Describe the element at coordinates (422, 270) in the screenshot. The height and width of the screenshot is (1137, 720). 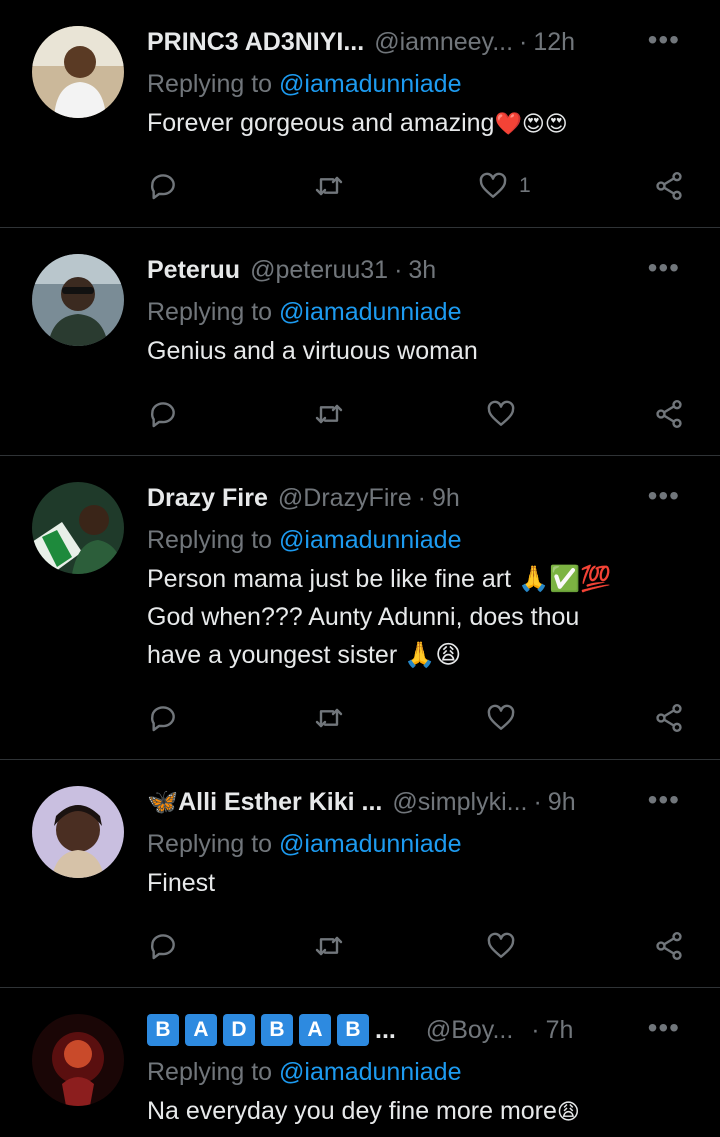
I see `timestamp: 3h` at that location.